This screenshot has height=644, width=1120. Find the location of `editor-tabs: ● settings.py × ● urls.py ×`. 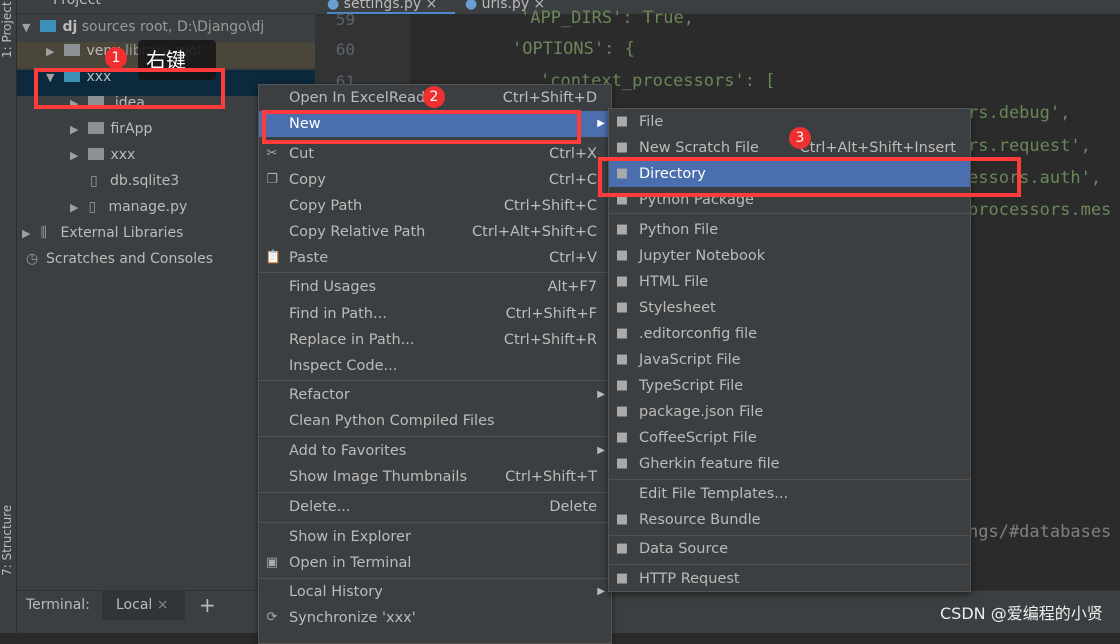

editor-tabs: ● settings.py × ● urls.py × is located at coordinates (717, 7).